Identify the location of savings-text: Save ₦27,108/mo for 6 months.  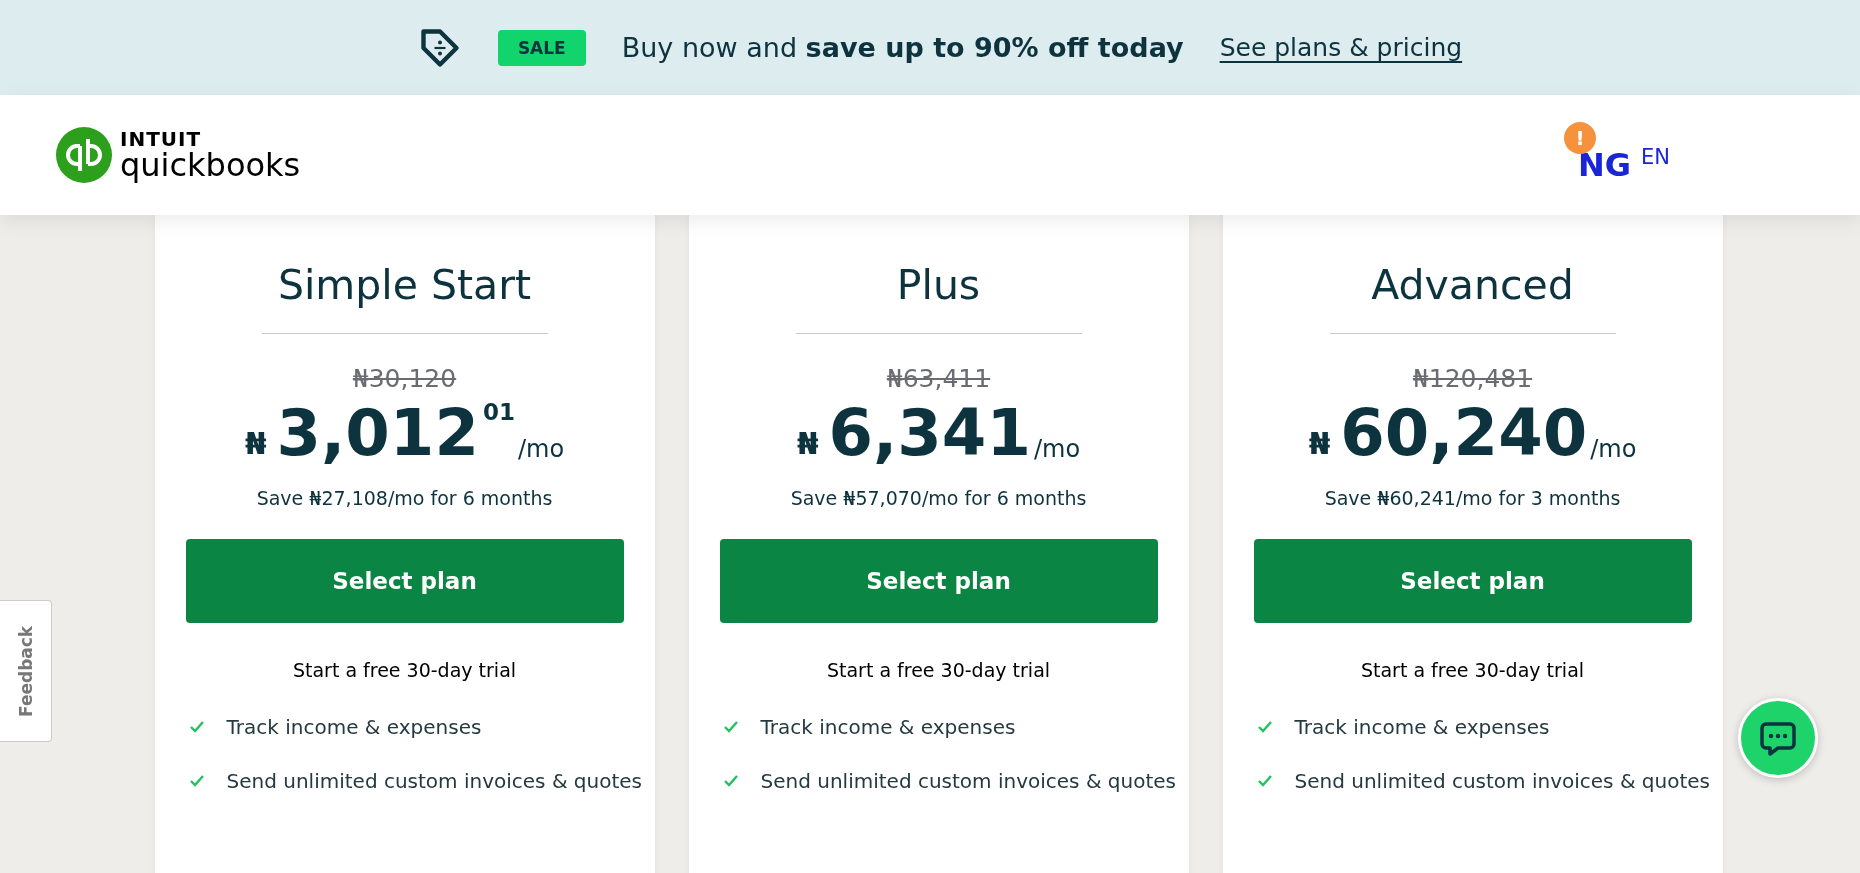
(404, 498).